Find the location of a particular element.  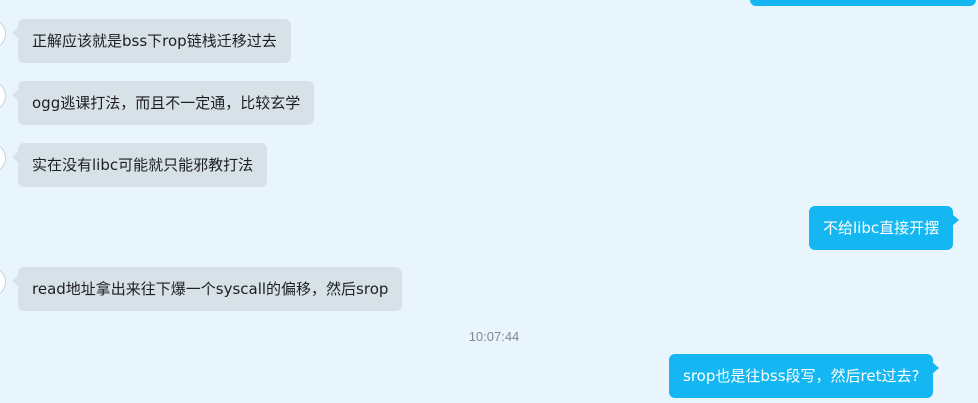

incoming-message-bubble: ogg逃课打法，而且不一定通，比较玄学 is located at coordinates (163, 103).